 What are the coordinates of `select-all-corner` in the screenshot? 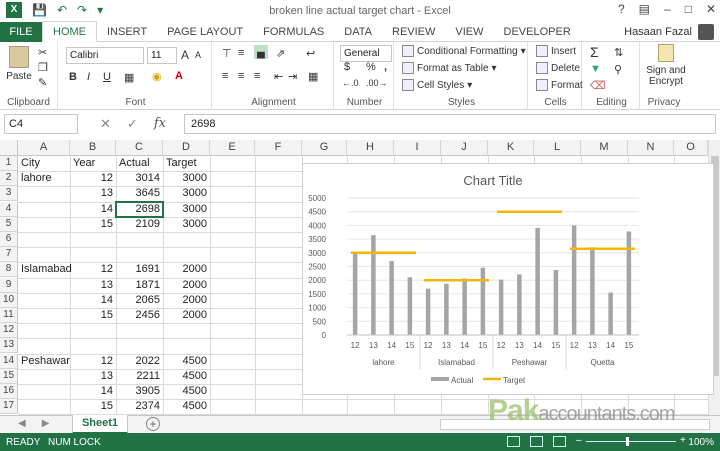 It's located at (9, 148).